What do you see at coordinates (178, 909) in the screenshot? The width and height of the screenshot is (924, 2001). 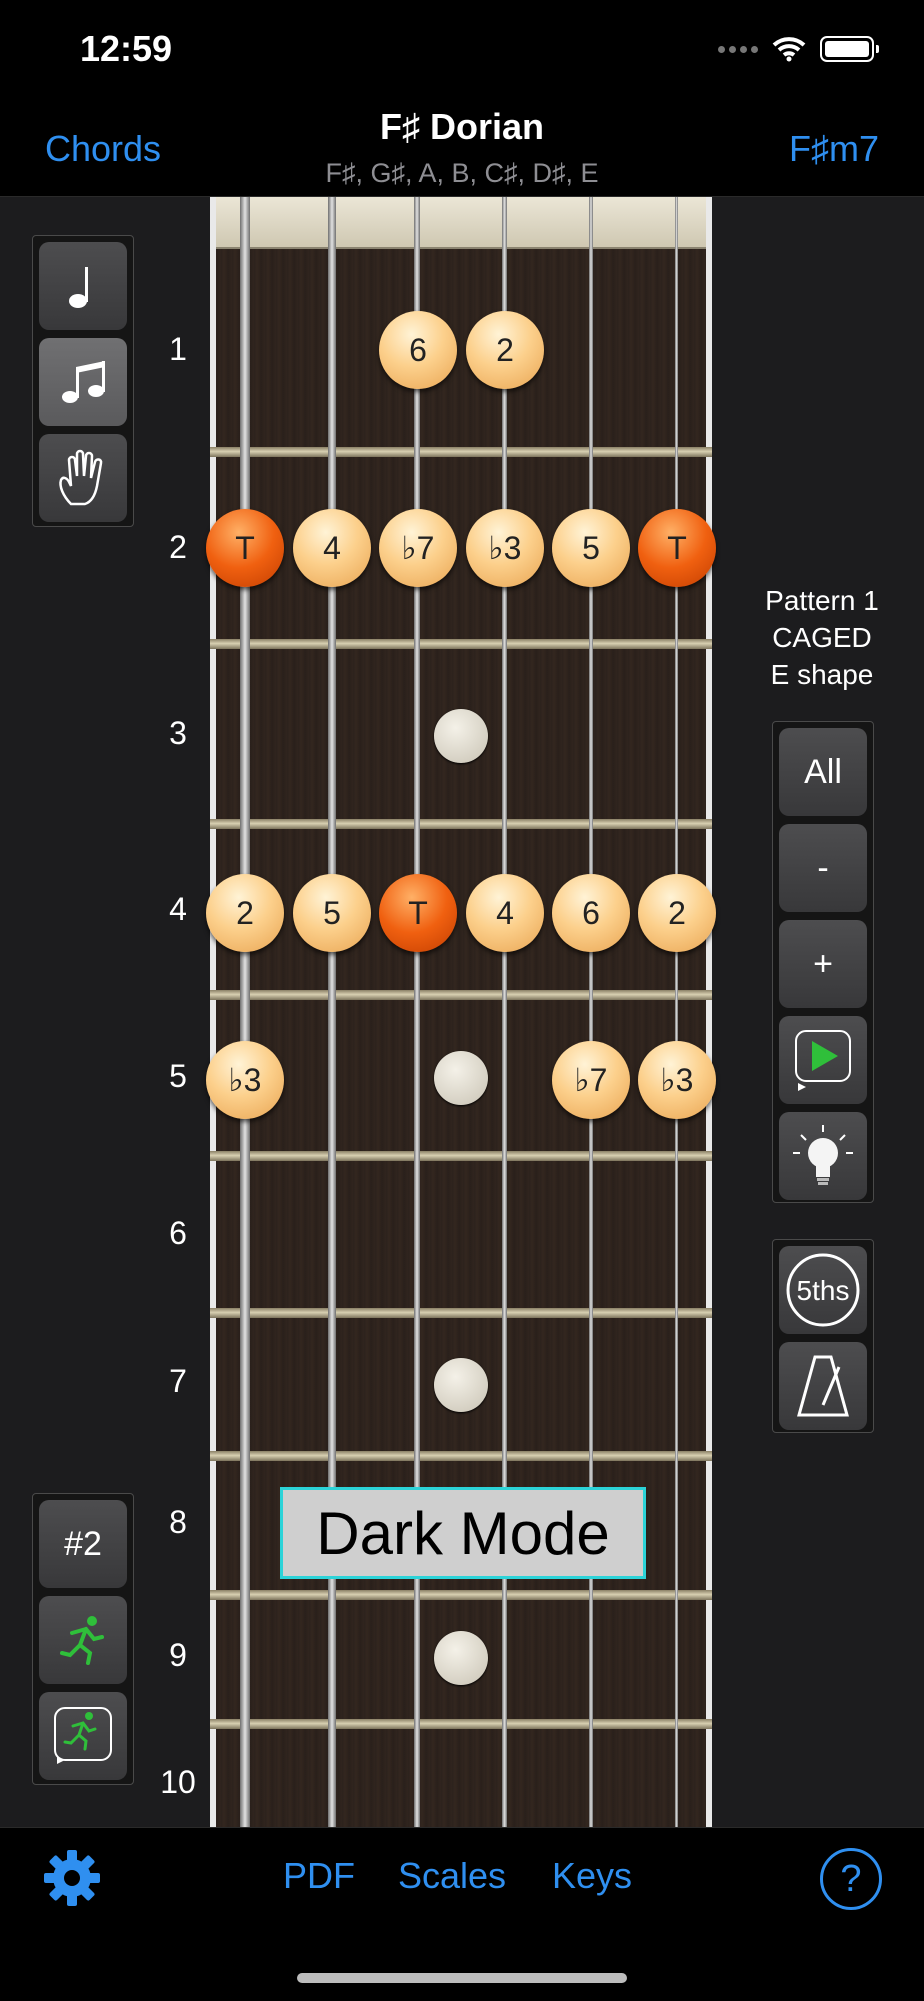 I see `fret-number: 4` at bounding box center [178, 909].